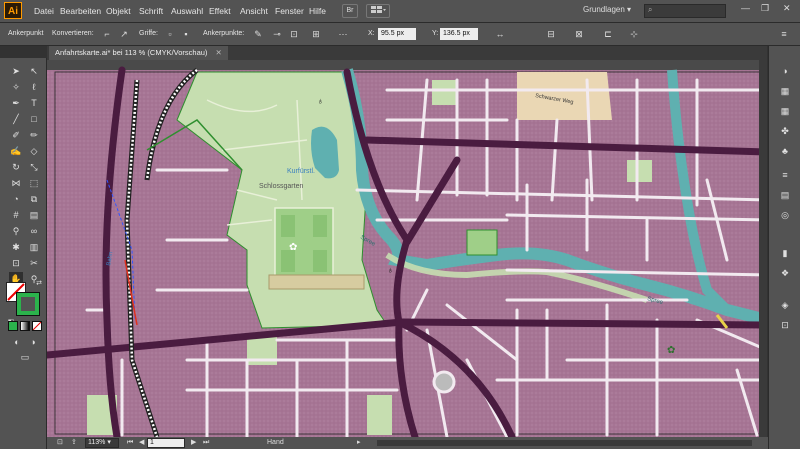  Describe the element at coordinates (281, 186) in the screenshot. I see `park-label: Schlossgarten` at that location.